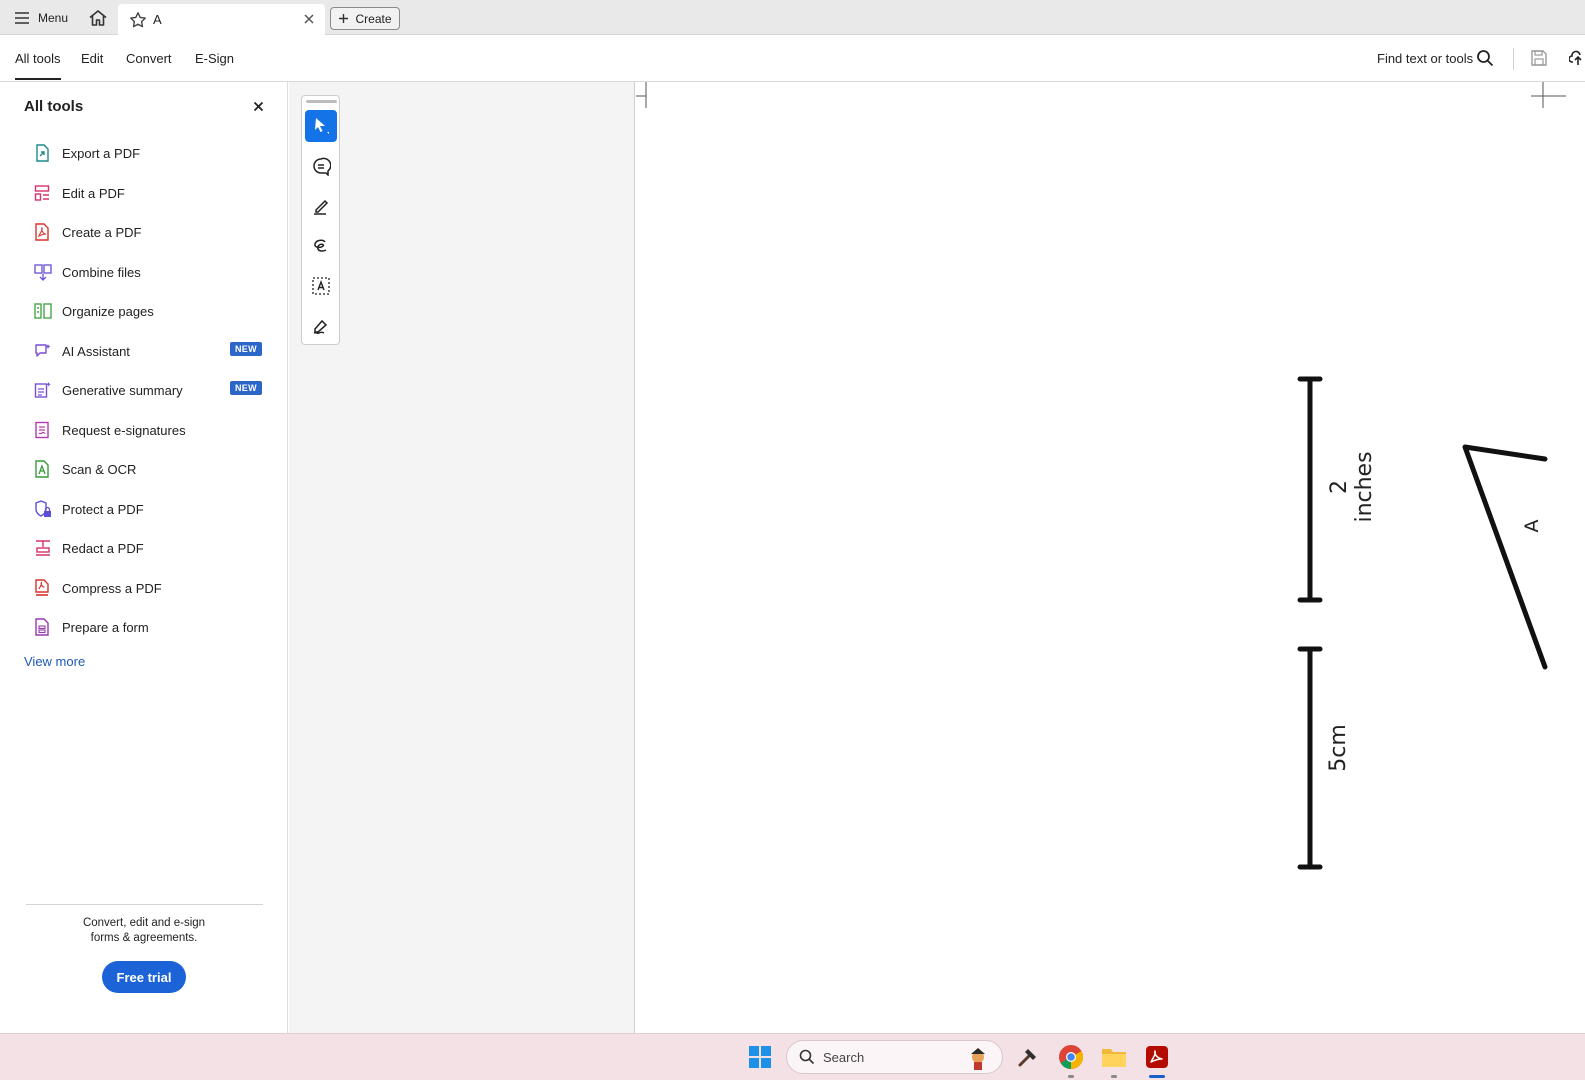 Image resolution: width=1585 pixels, height=1080 pixels. I want to click on text-select-icon, so click(321, 286).